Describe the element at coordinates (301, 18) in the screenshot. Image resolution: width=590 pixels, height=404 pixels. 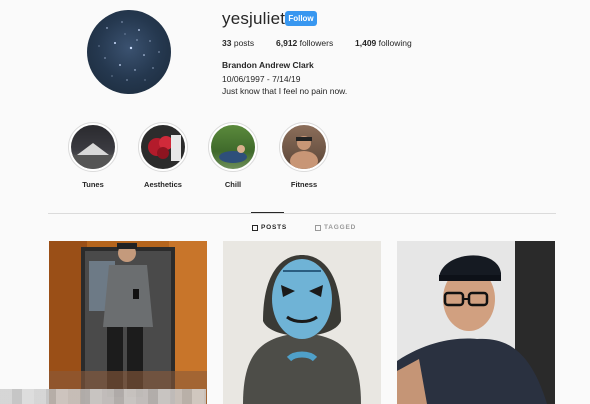
I see `follow-button: Follow` at that location.